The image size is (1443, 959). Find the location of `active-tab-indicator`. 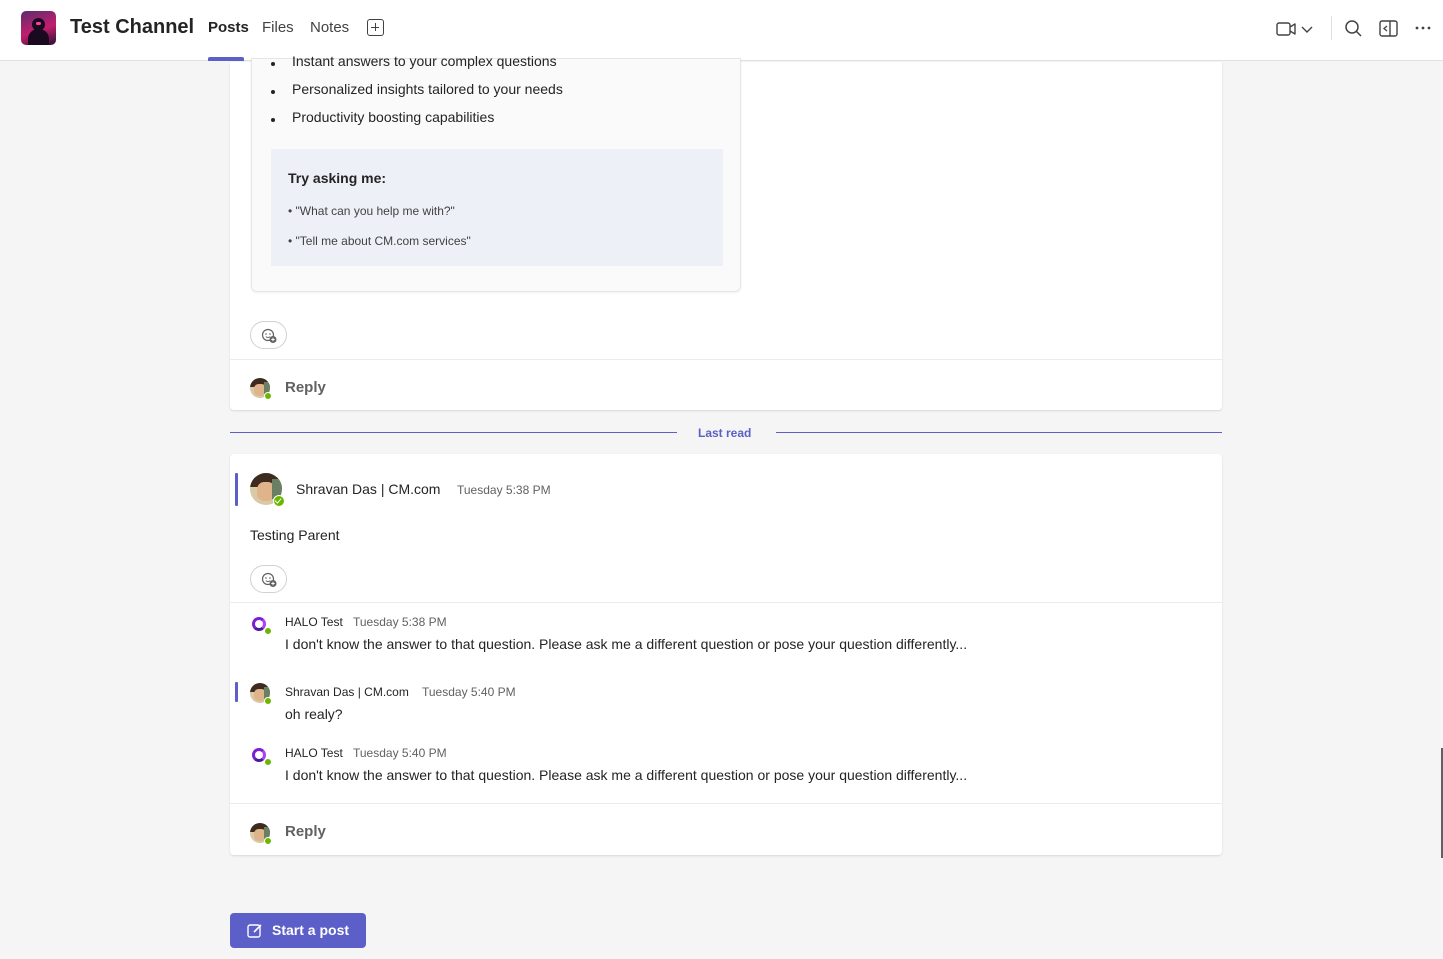

active-tab-indicator is located at coordinates (226, 59).